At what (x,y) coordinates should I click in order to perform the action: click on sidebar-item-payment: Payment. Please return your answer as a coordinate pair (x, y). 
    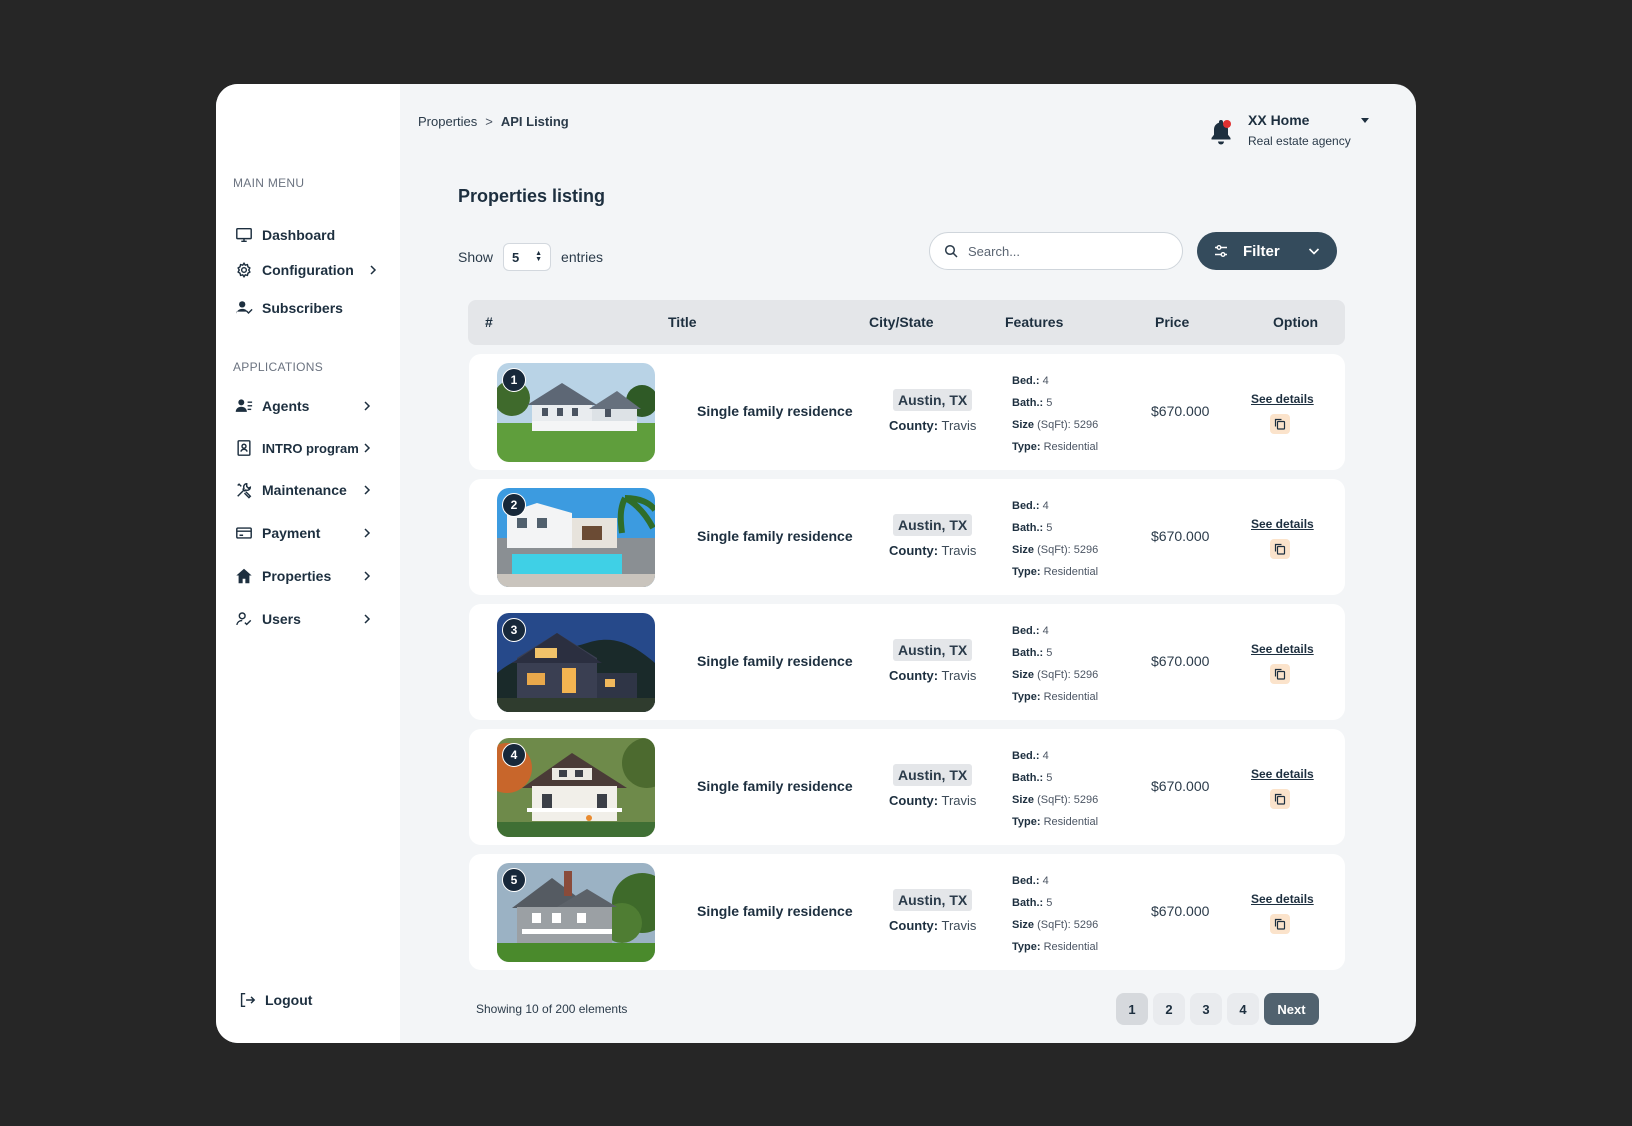
    Looking at the image, I should click on (304, 533).